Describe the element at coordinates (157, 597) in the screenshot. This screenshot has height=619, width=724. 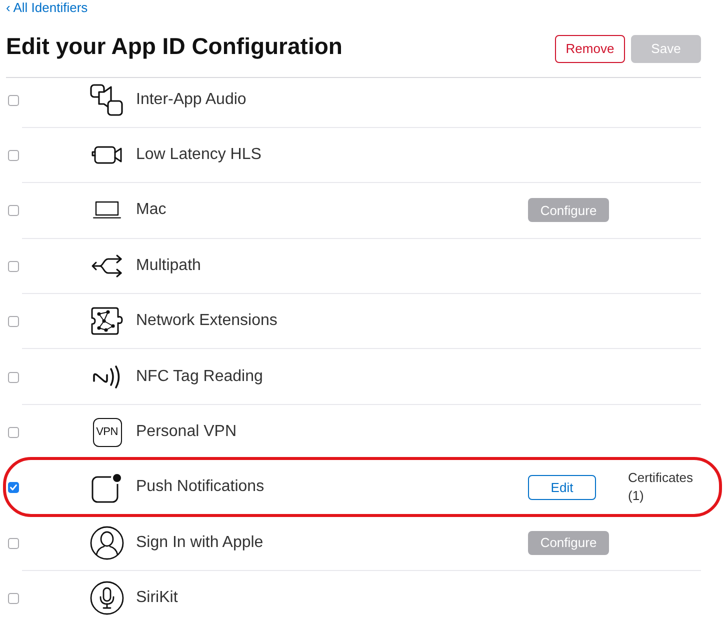
I see `capability-name: SiriKit` at that location.